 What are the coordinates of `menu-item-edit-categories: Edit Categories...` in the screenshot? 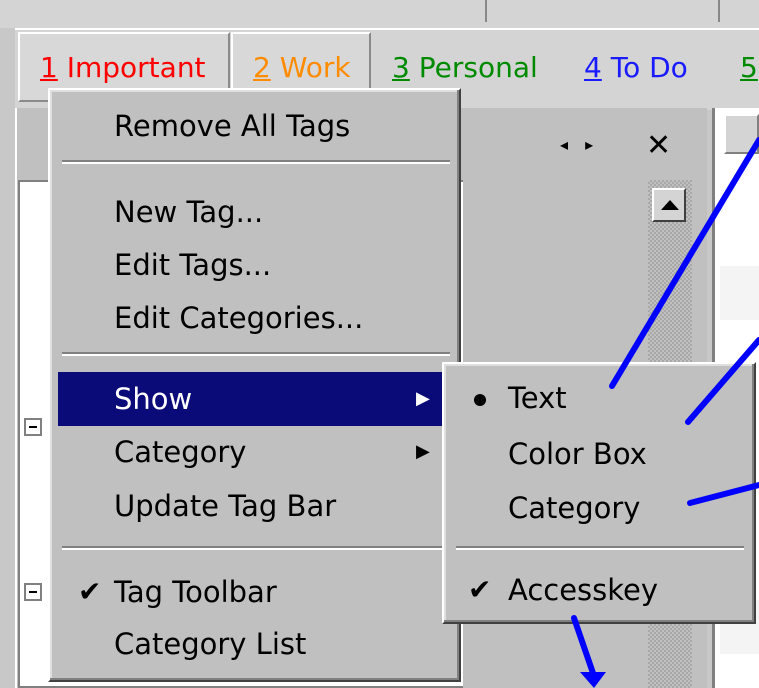 It's located at (238, 318).